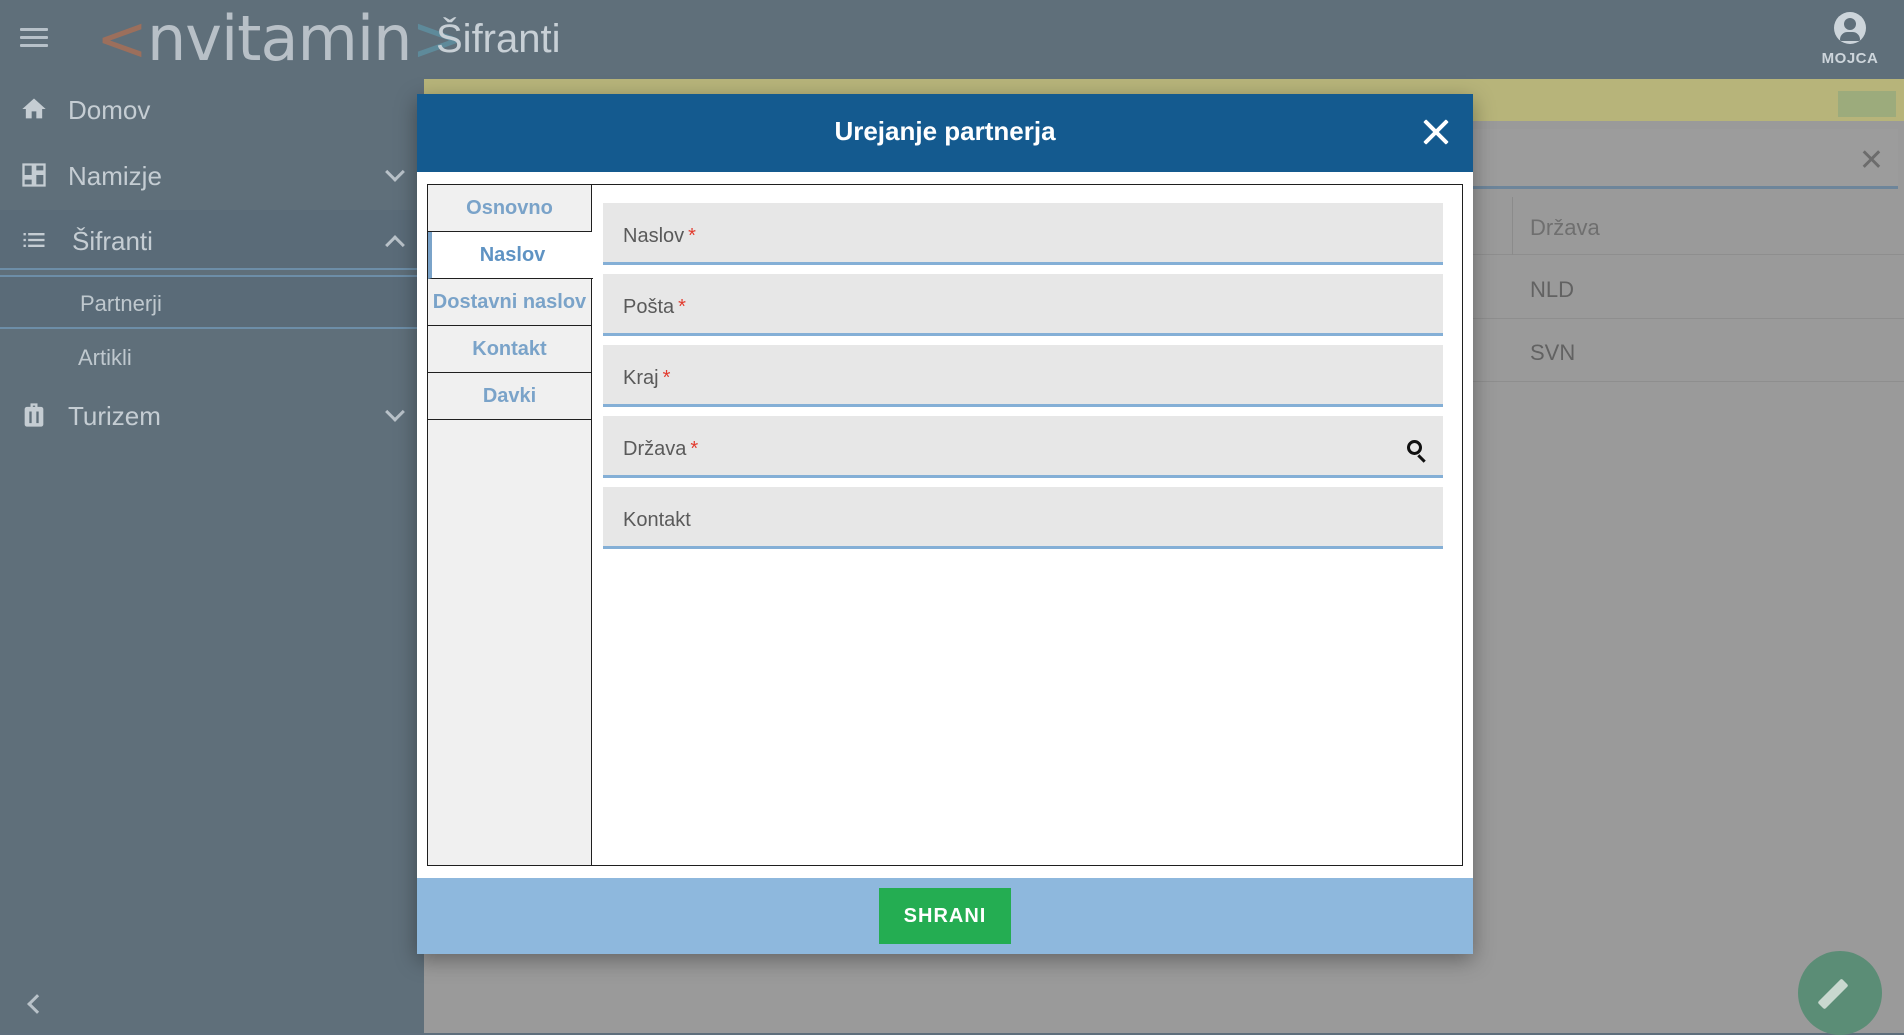 The height and width of the screenshot is (1035, 1904). I want to click on sidebar-subitem-artikli: Artikli, so click(212, 358).